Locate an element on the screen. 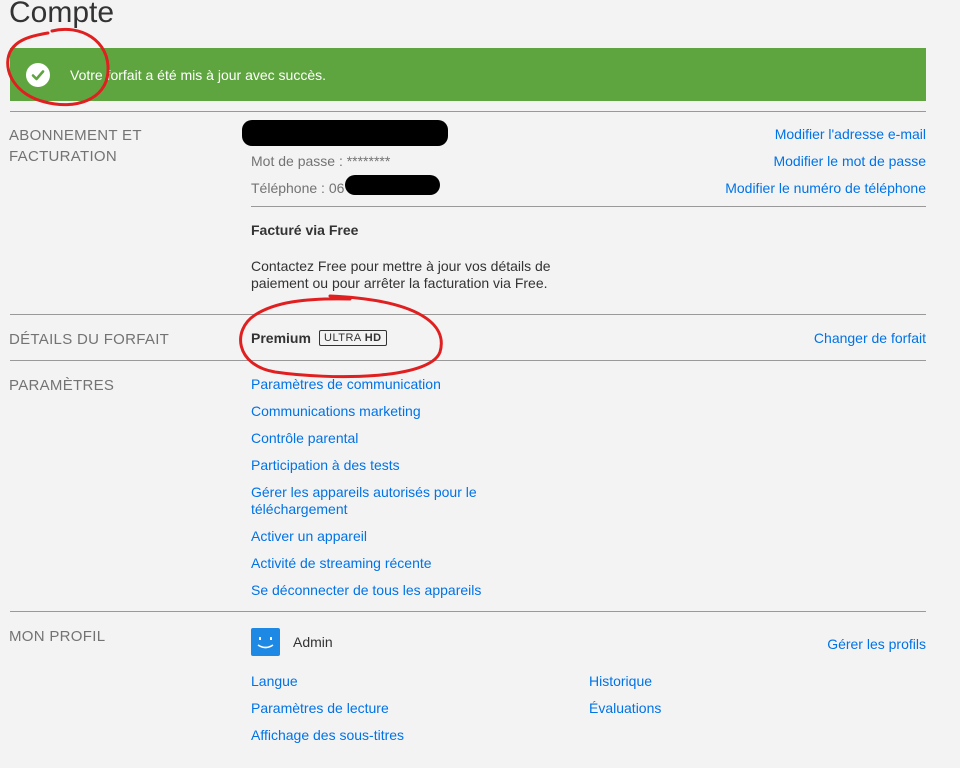 The height and width of the screenshot is (768, 960). redacted-phone is located at coordinates (392, 185).